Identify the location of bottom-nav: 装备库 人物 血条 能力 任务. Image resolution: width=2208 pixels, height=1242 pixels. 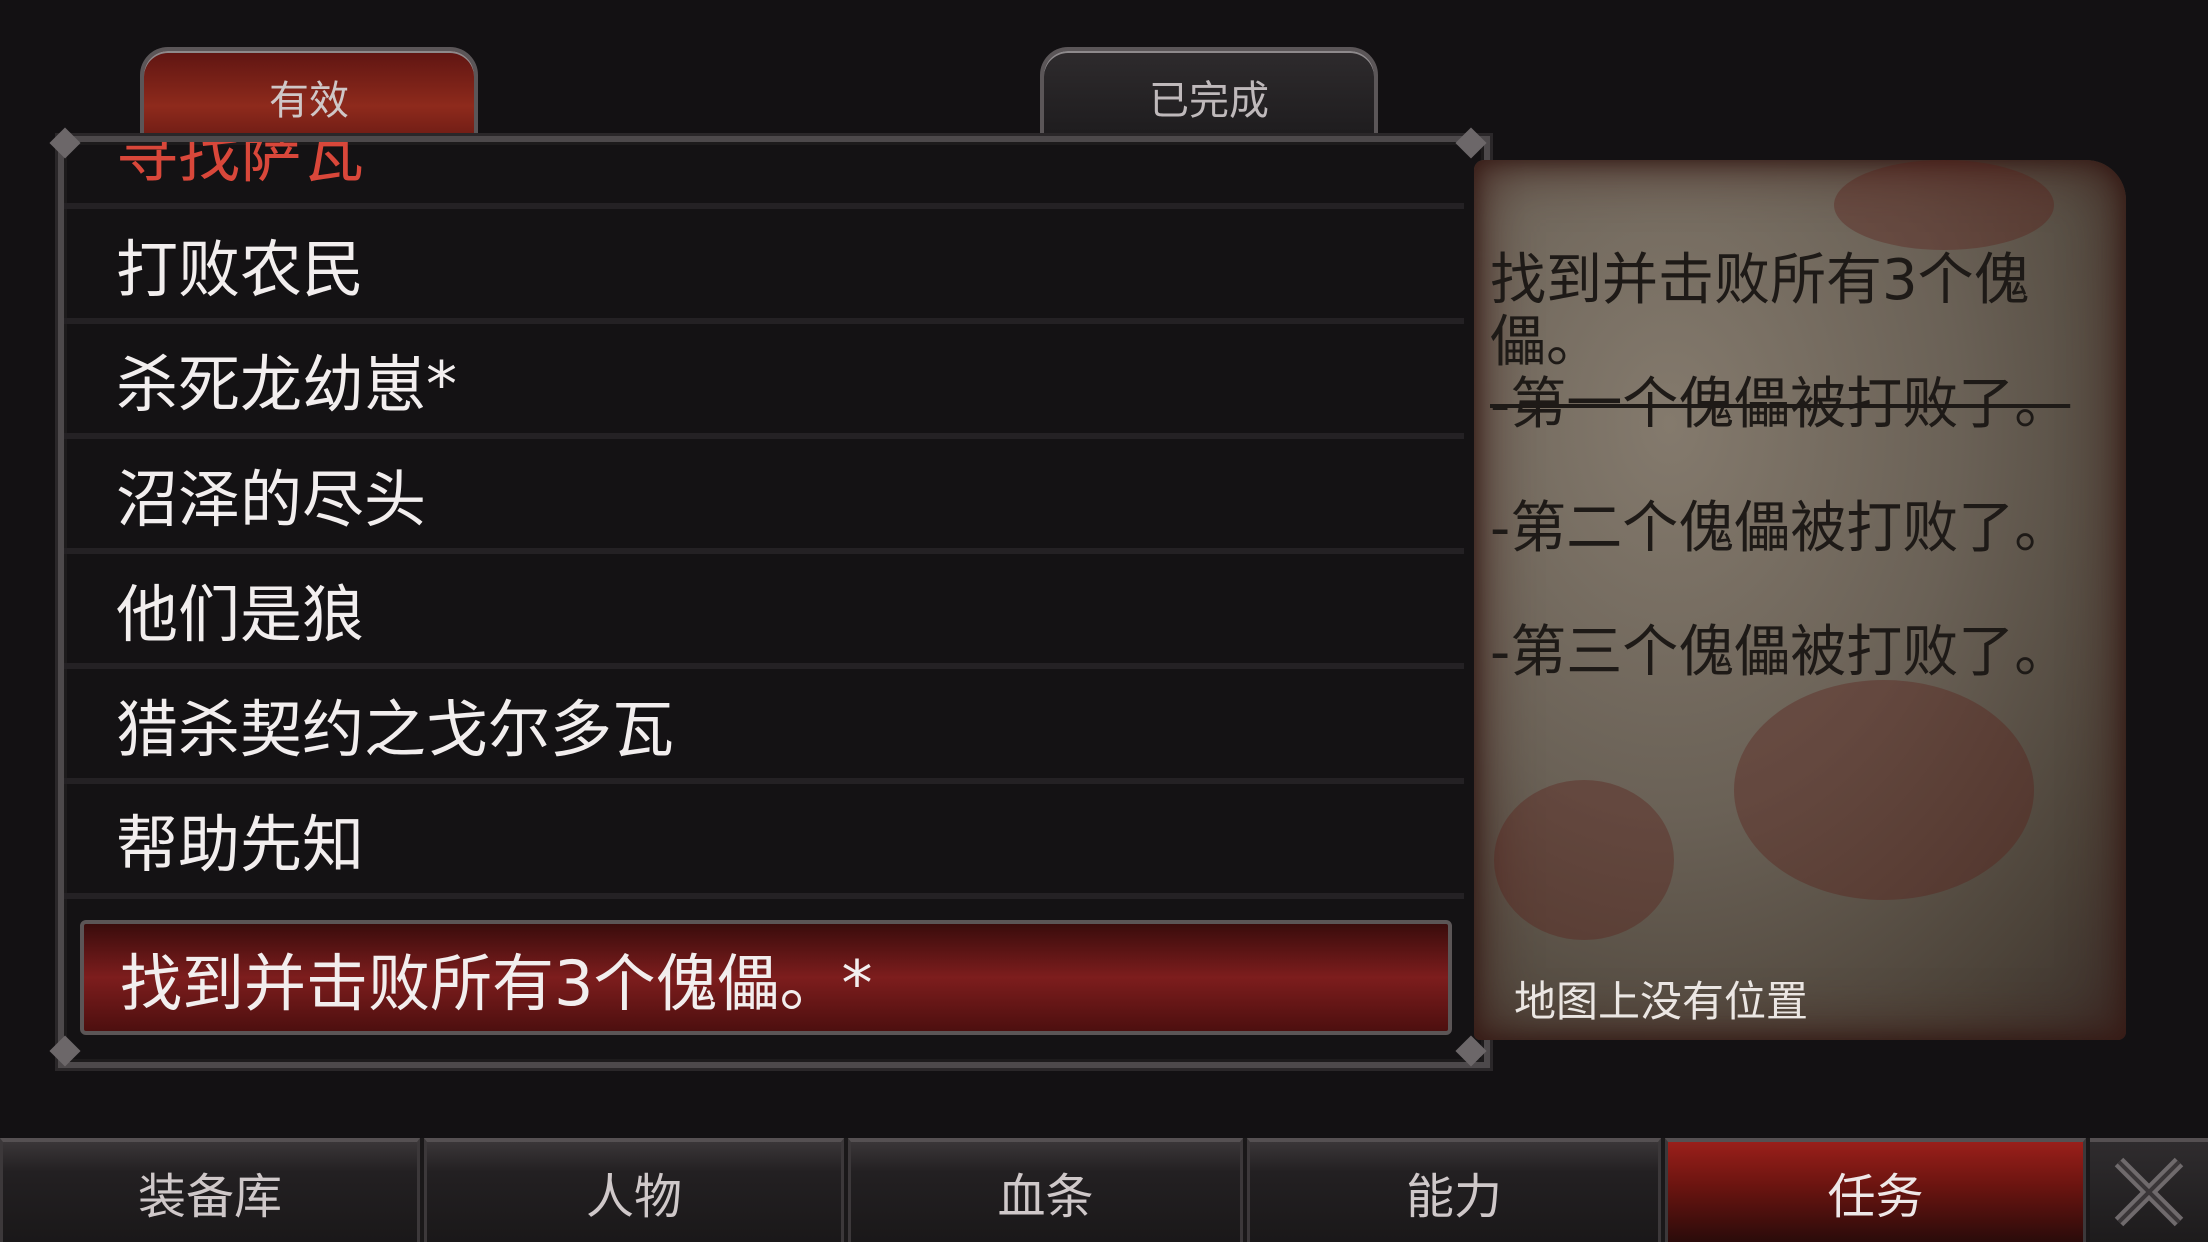
(1104, 1190).